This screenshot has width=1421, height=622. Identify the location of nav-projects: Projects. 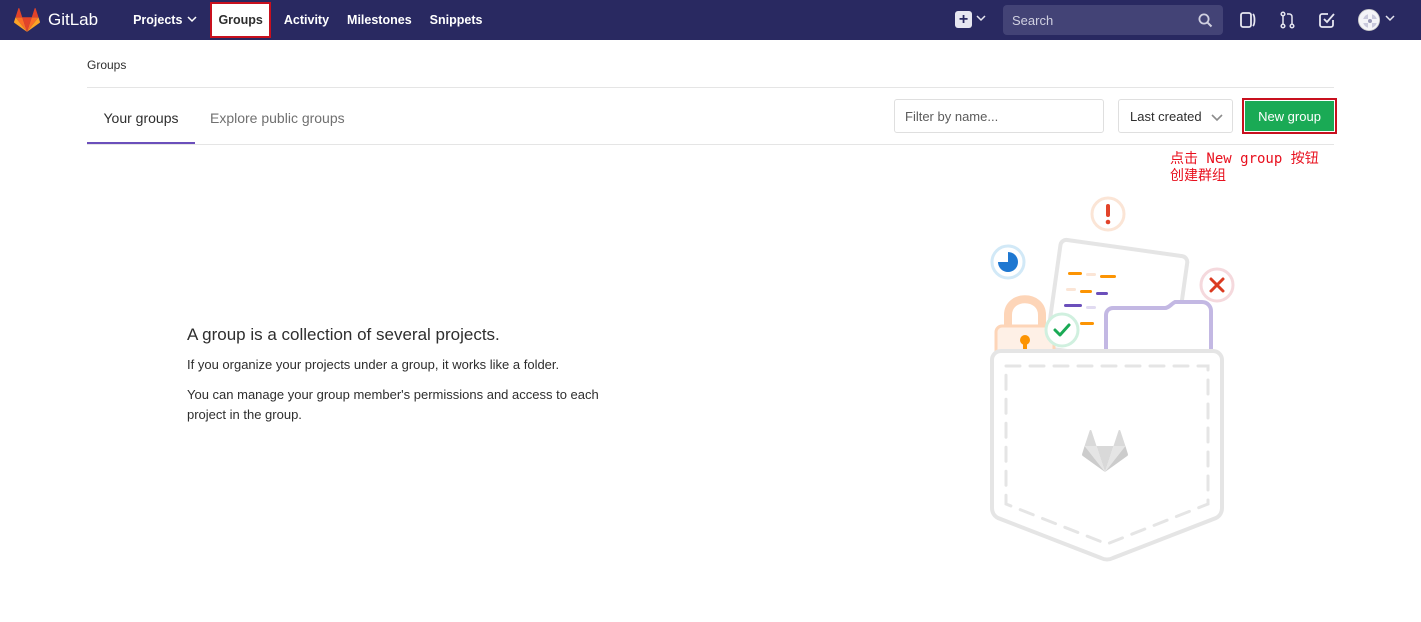
(165, 20).